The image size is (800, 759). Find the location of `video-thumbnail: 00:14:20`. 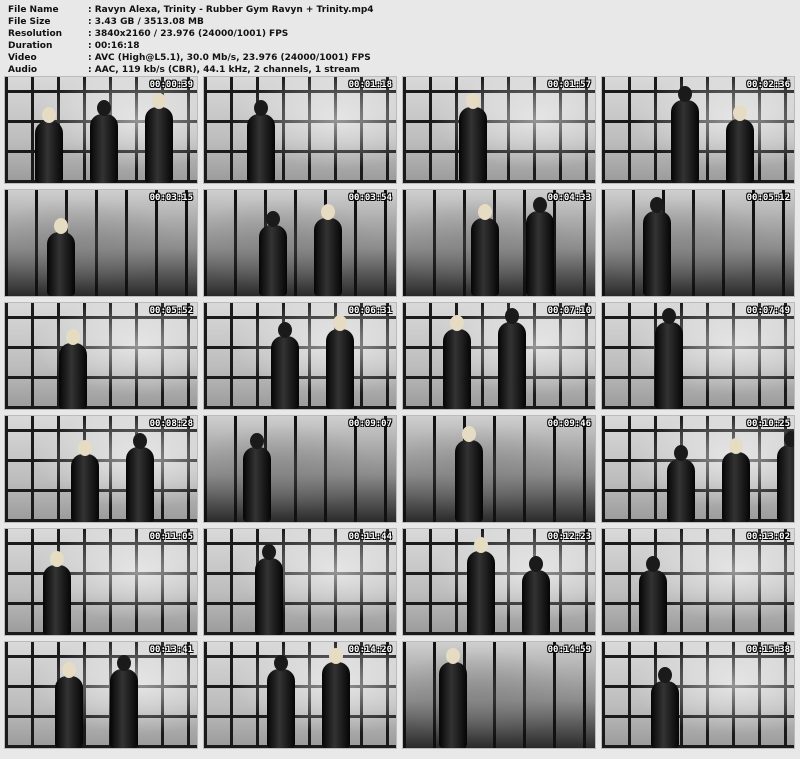

video-thumbnail: 00:14:20 is located at coordinates (300, 695).